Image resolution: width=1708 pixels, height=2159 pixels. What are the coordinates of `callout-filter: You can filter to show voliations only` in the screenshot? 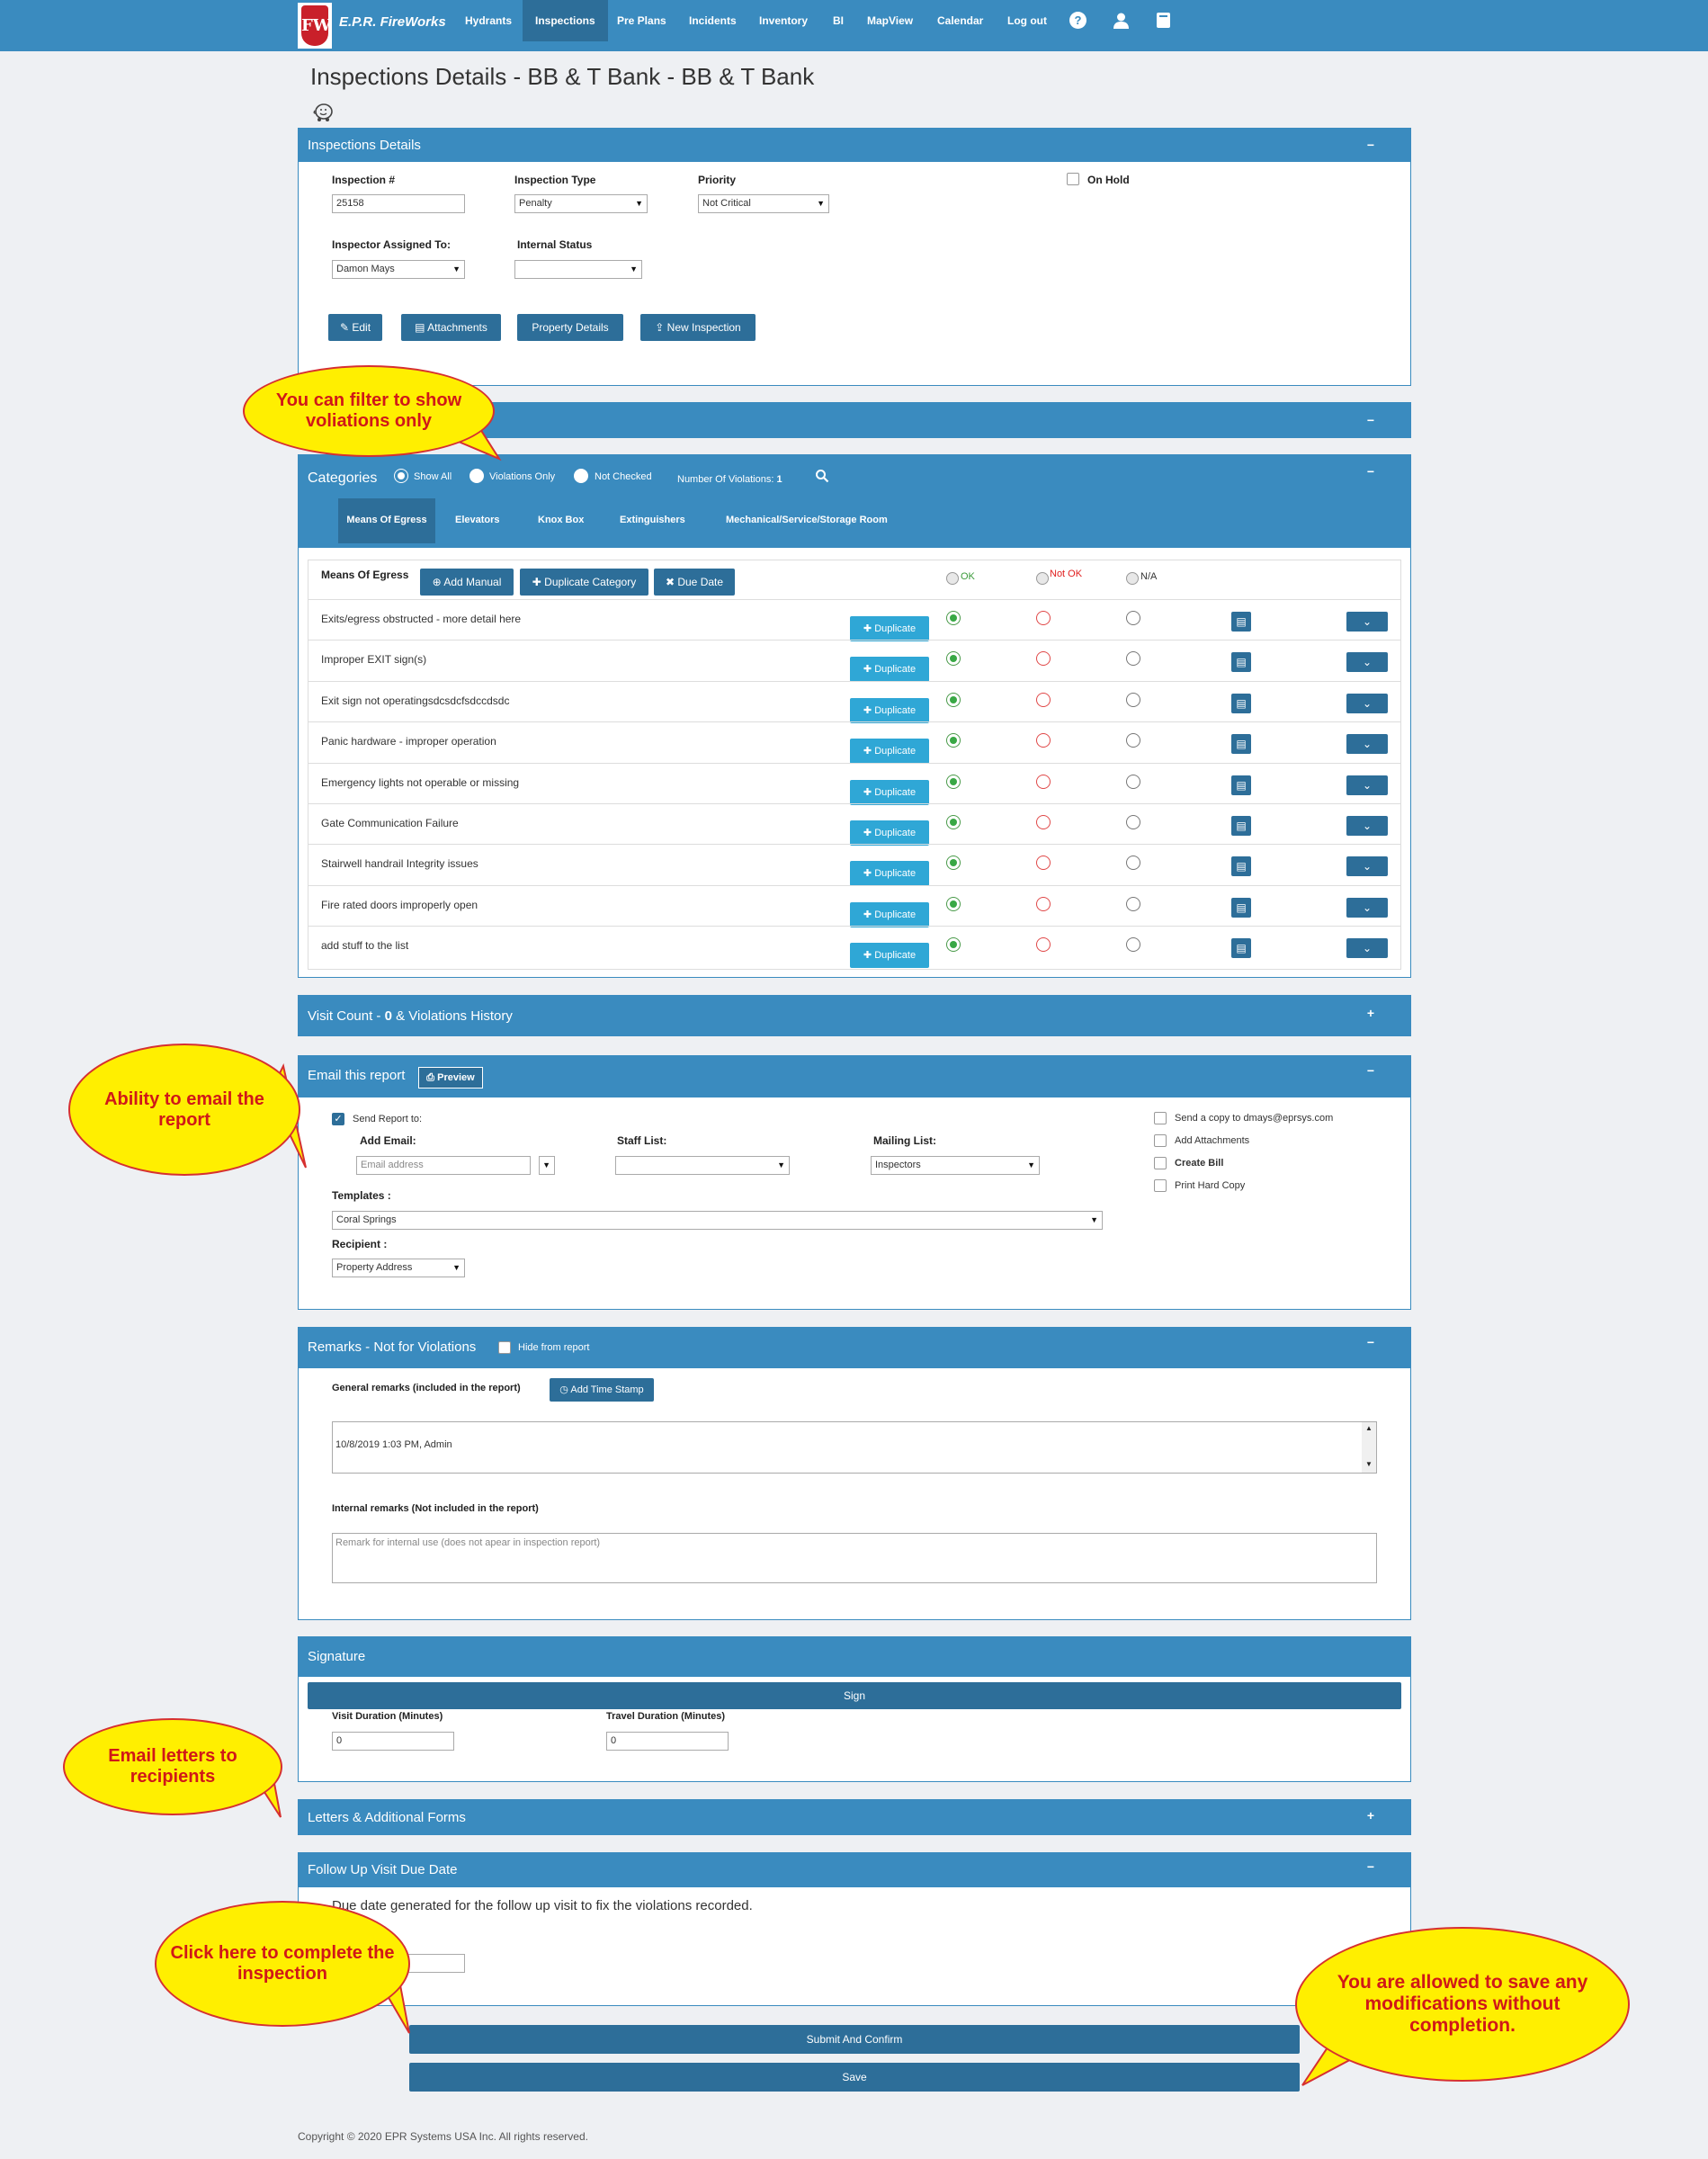 It's located at (369, 411).